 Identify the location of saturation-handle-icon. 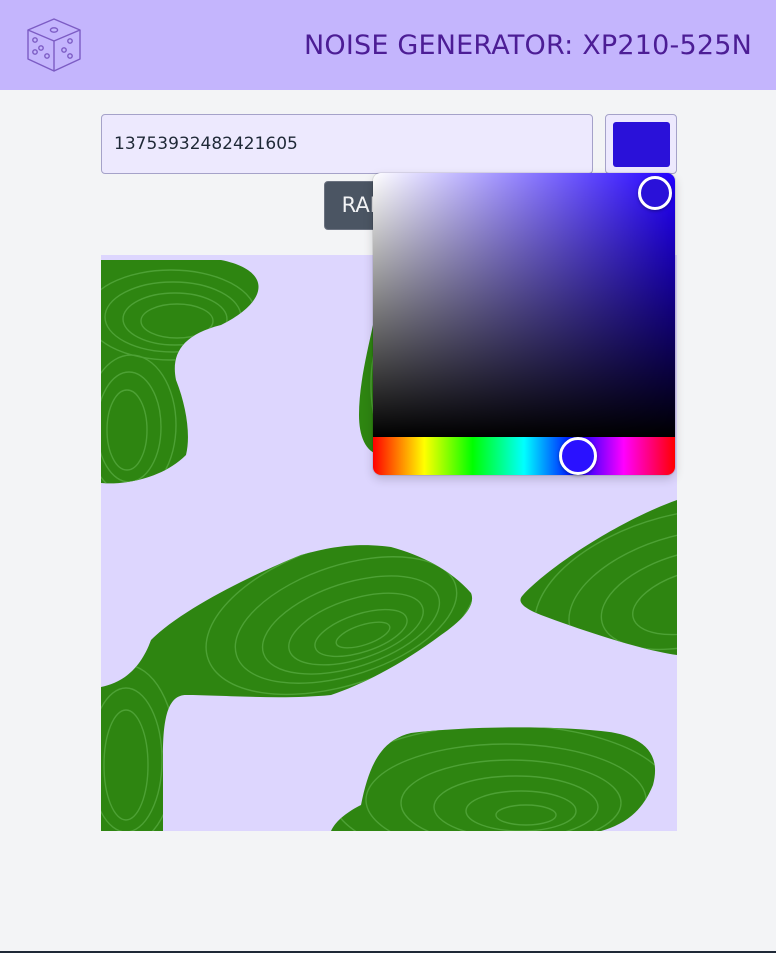
(655, 193).